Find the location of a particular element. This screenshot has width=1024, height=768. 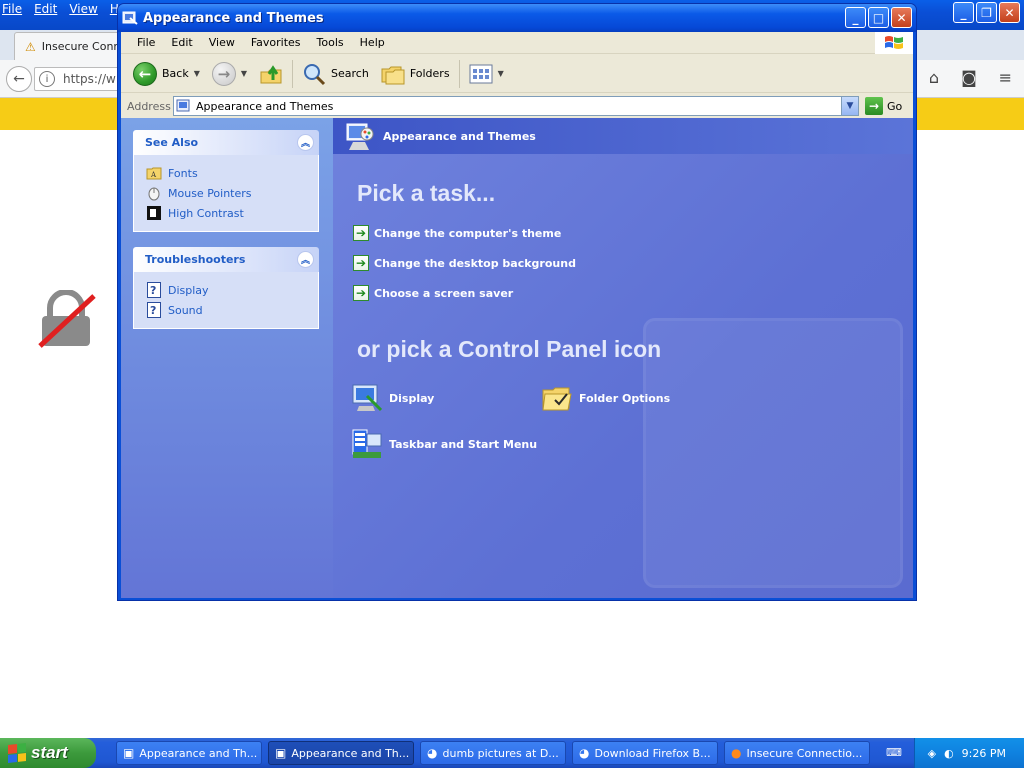

cp-icon-display: Display is located at coordinates (392, 398).